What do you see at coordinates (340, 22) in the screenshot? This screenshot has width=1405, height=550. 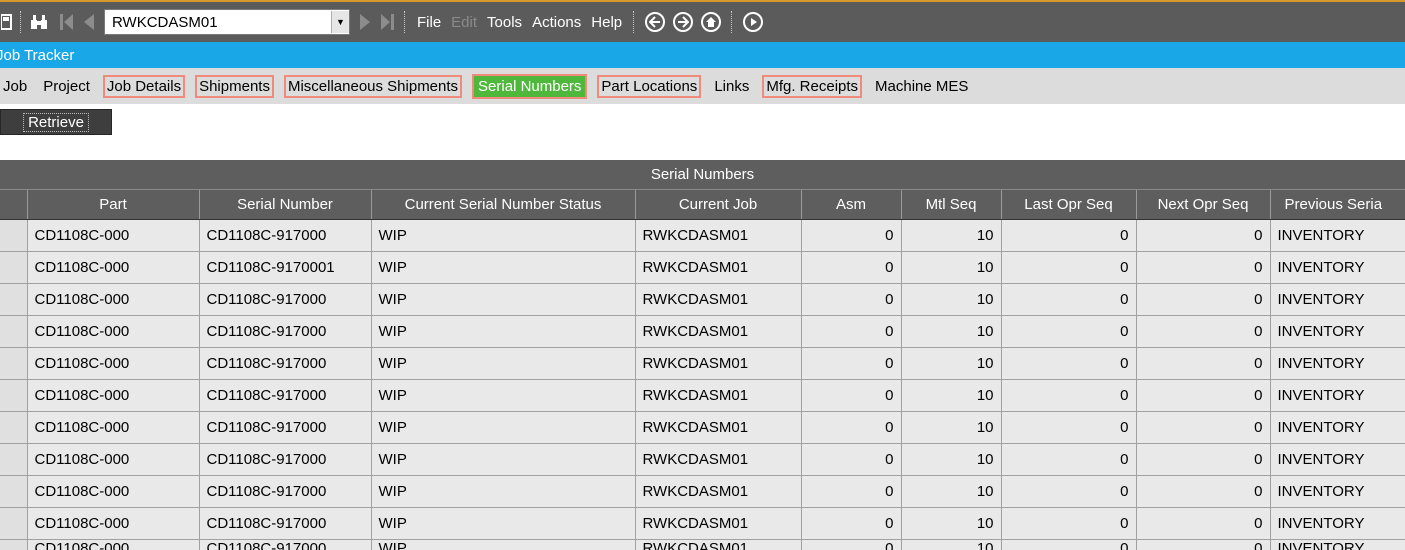 I see `chevron-down-icon: ▼` at bounding box center [340, 22].